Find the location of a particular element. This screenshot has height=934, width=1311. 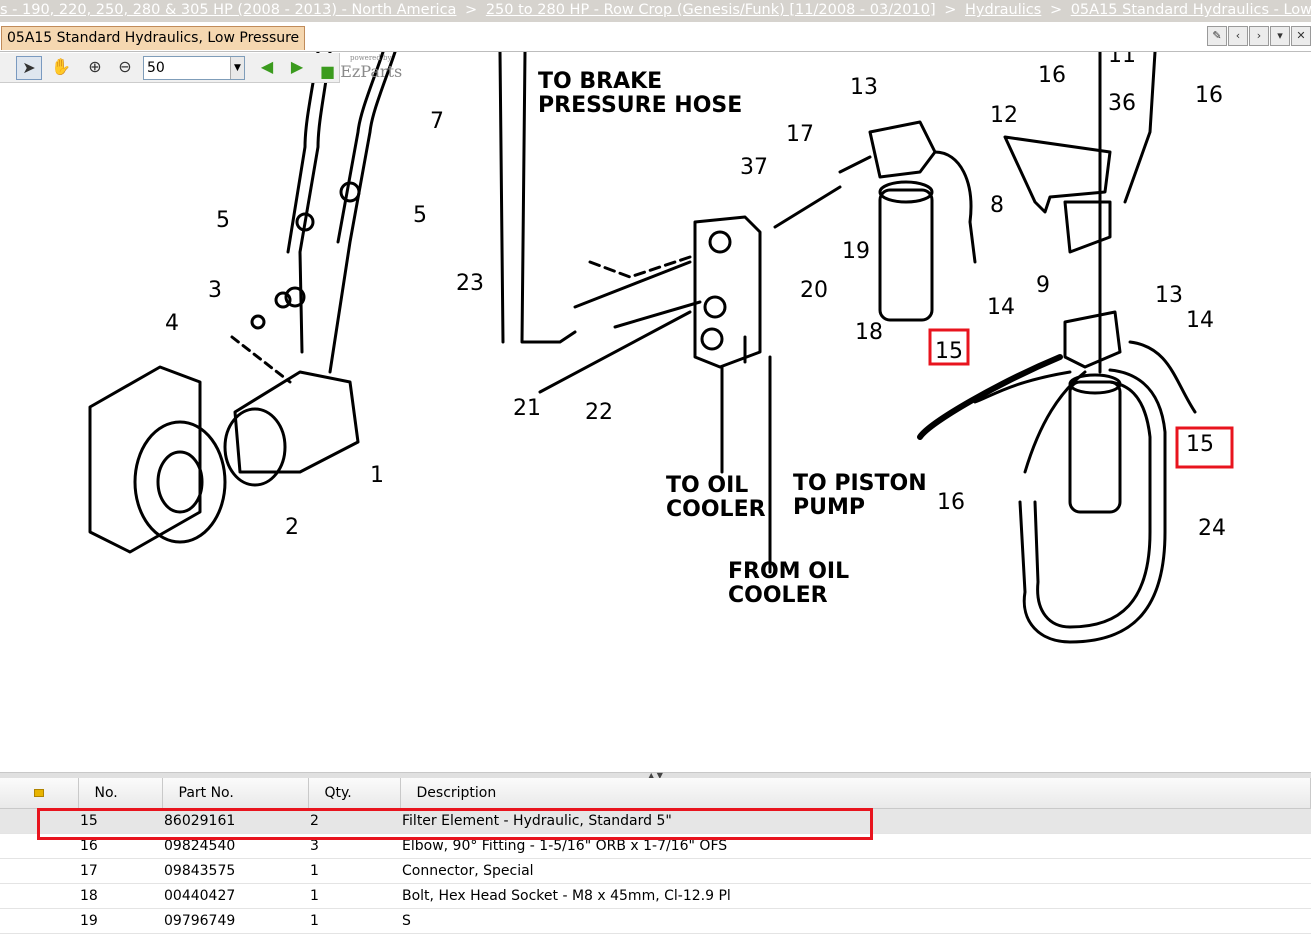

cell-part: 09843575 is located at coordinates (235, 871).